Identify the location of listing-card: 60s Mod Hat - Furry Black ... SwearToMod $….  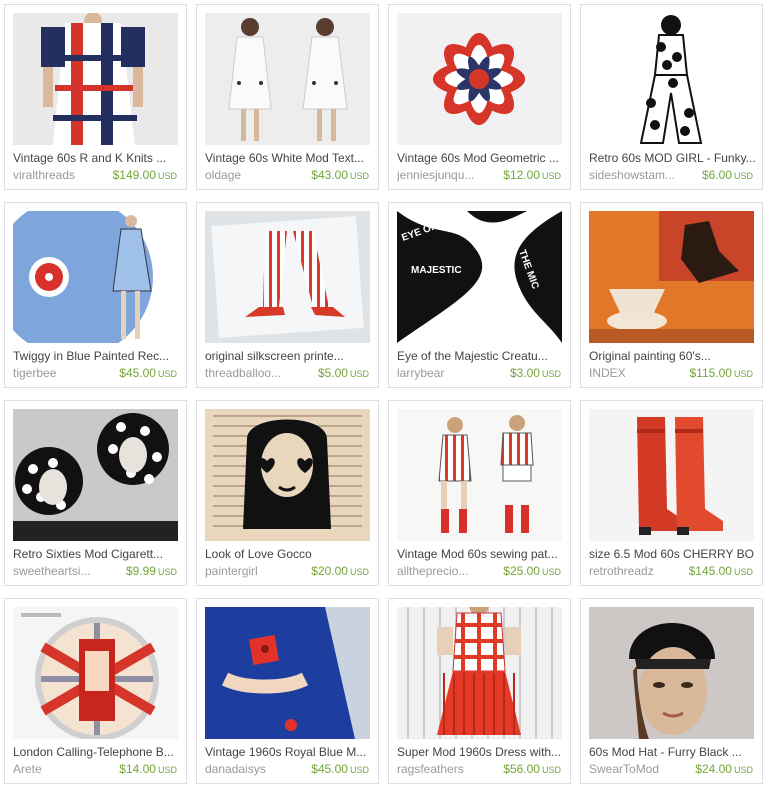
(671, 691).